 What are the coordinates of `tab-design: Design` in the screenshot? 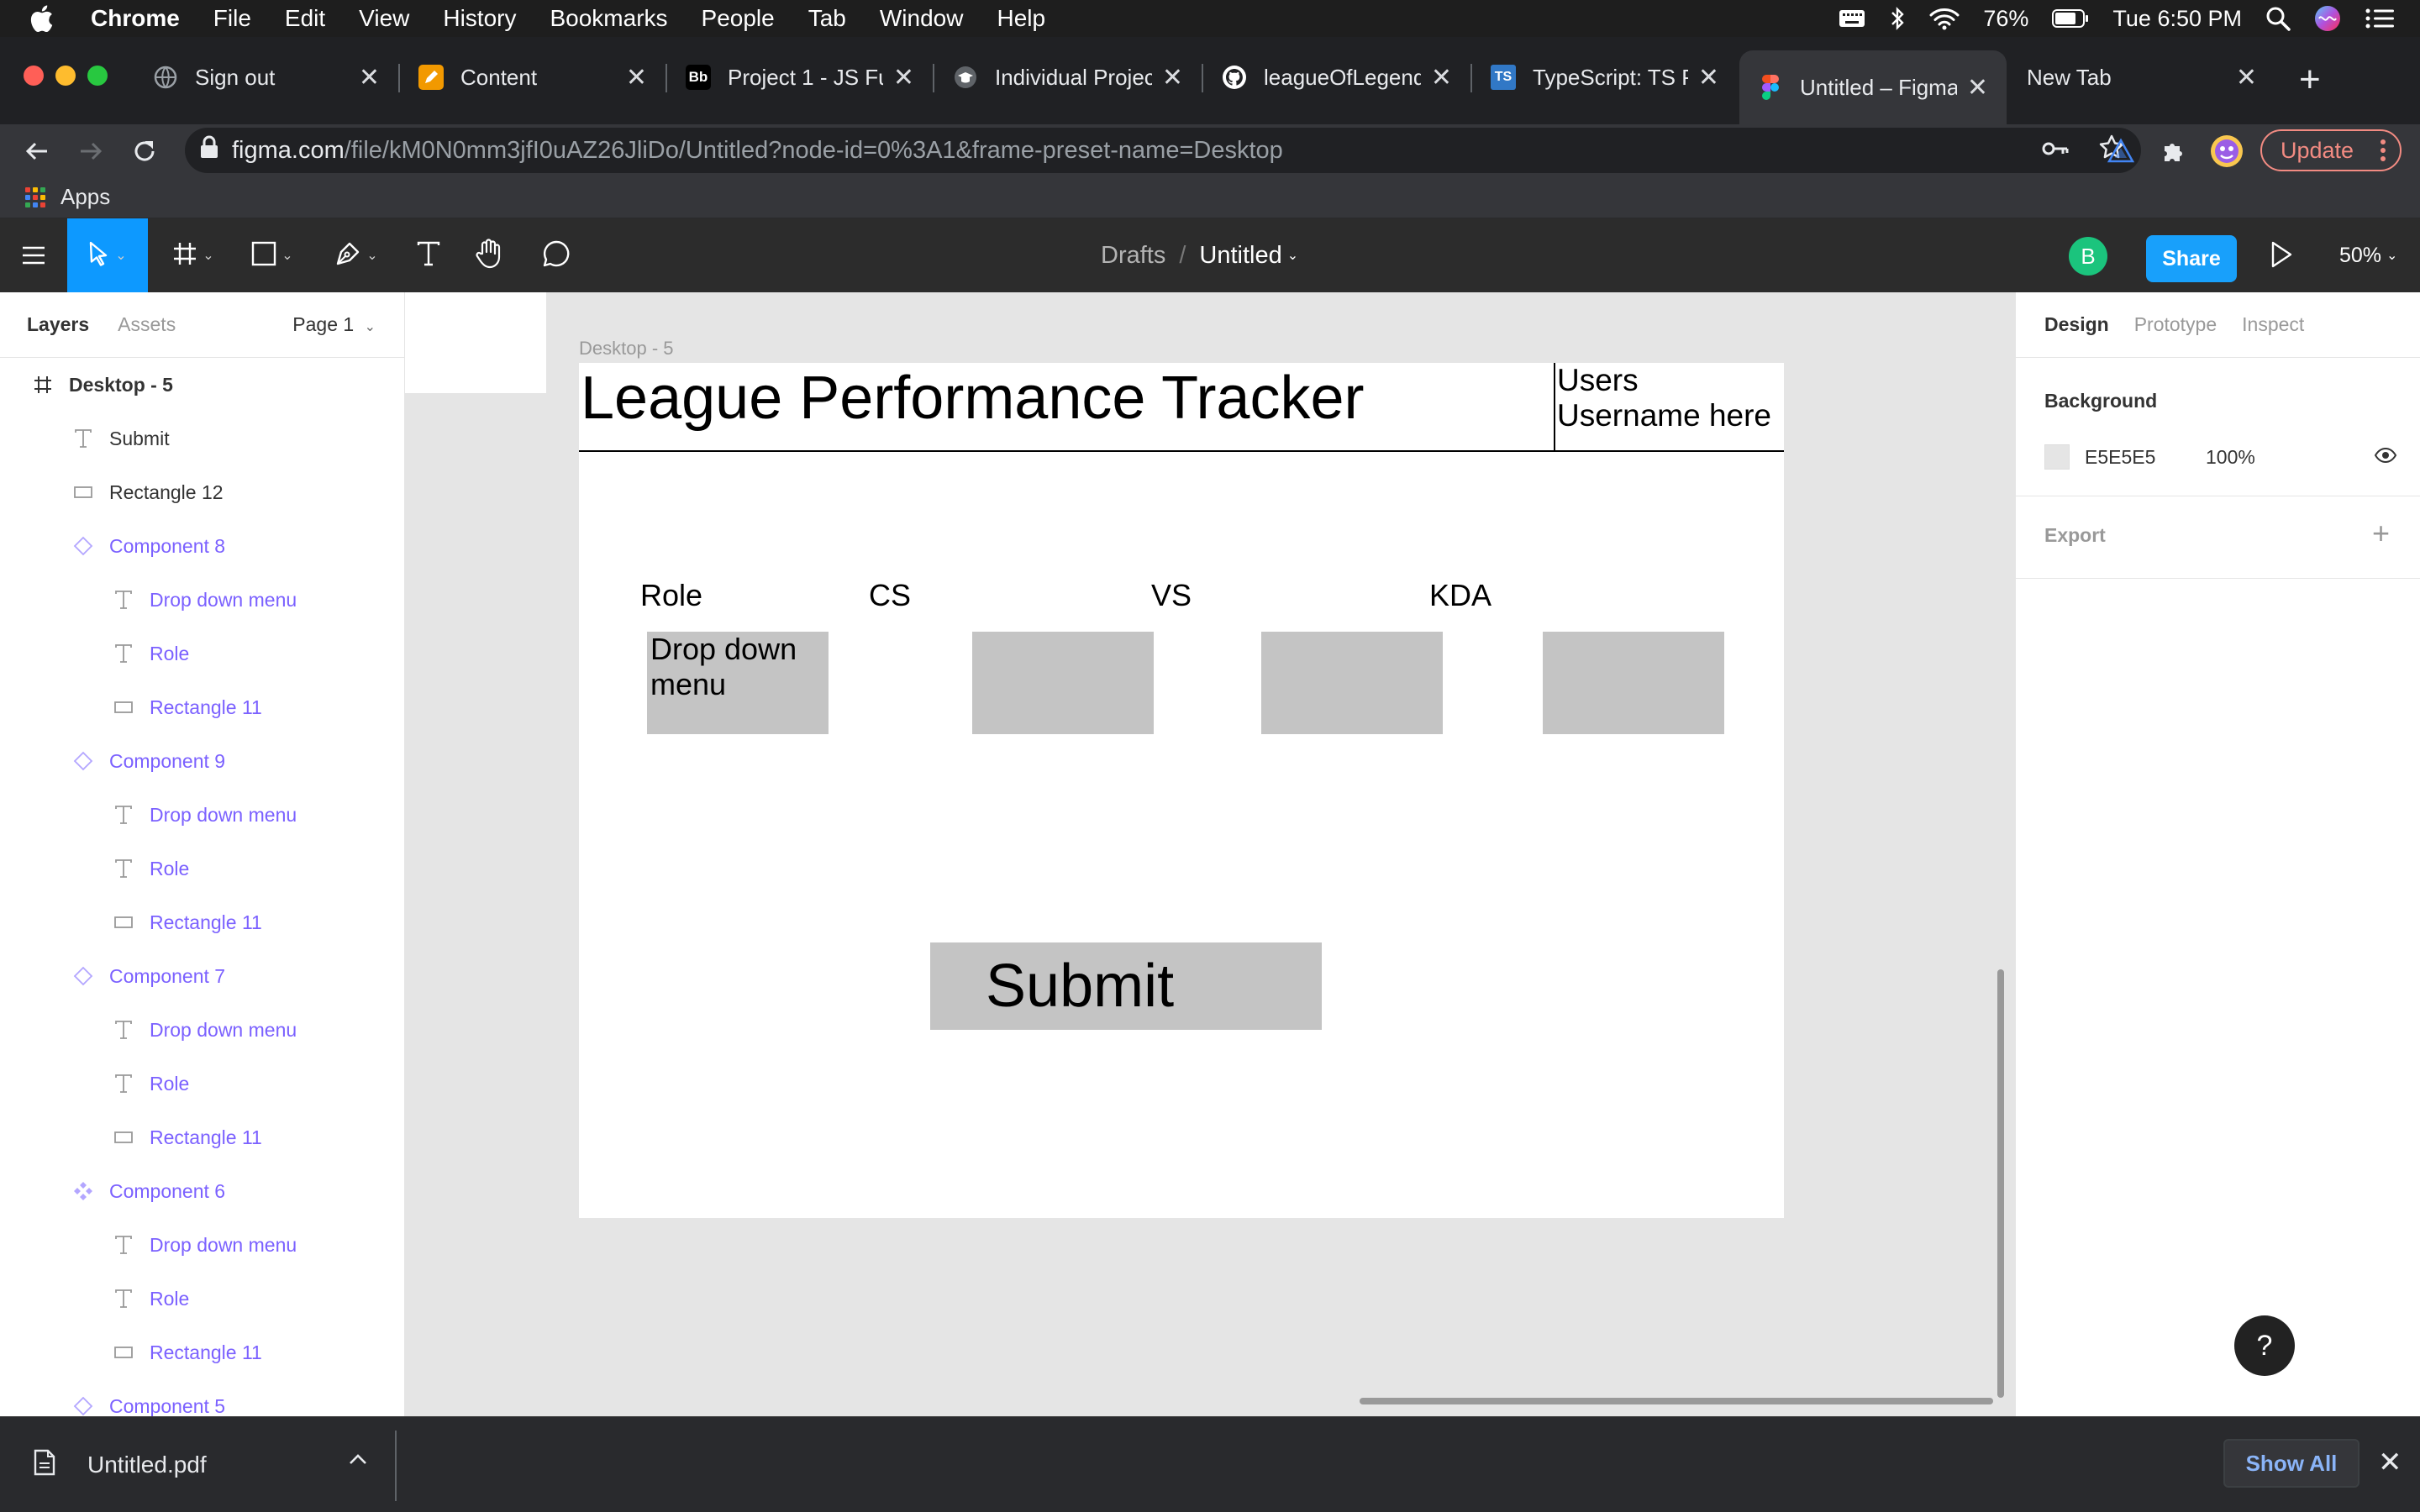 It's located at (2076, 324).